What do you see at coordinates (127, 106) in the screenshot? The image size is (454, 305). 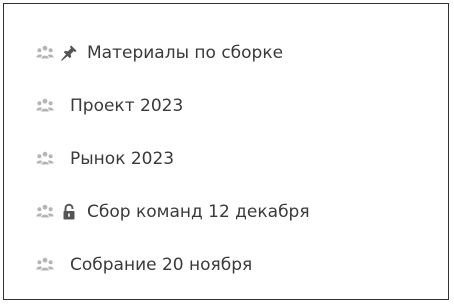 I see `list-item-label: Проект 2023` at bounding box center [127, 106].